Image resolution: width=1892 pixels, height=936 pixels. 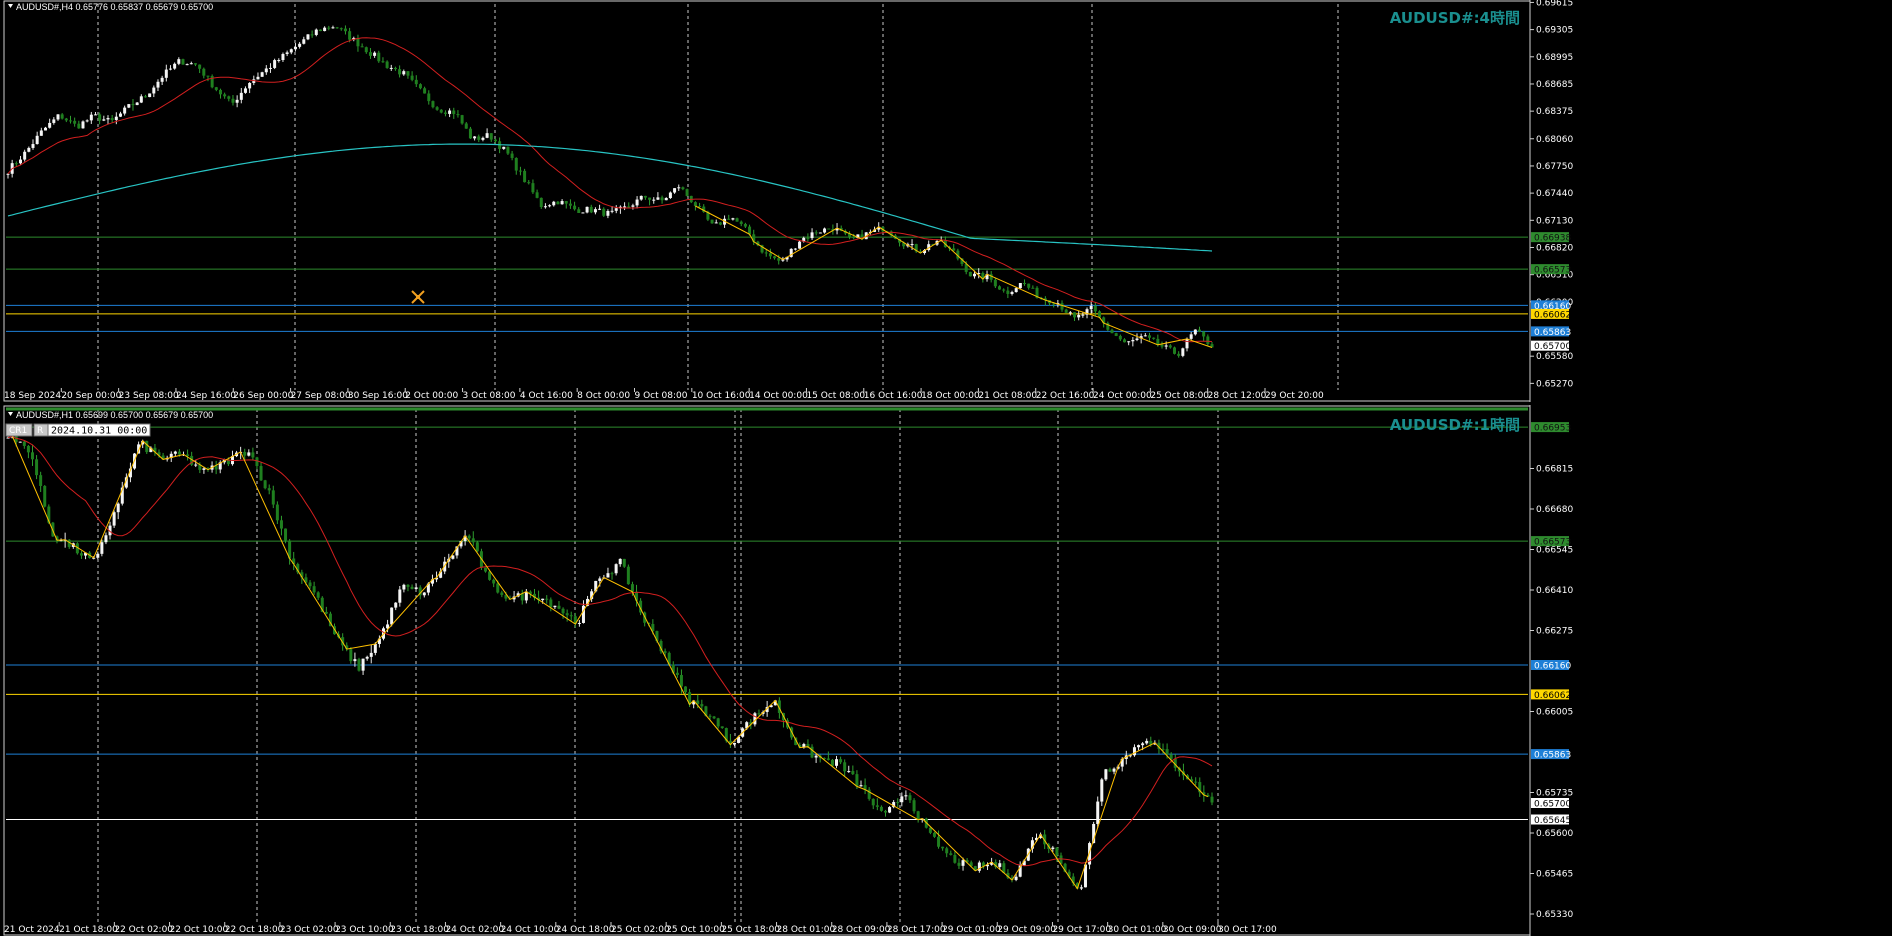 I want to click on y-tick-label: 0.66680, so click(x=1554, y=510).